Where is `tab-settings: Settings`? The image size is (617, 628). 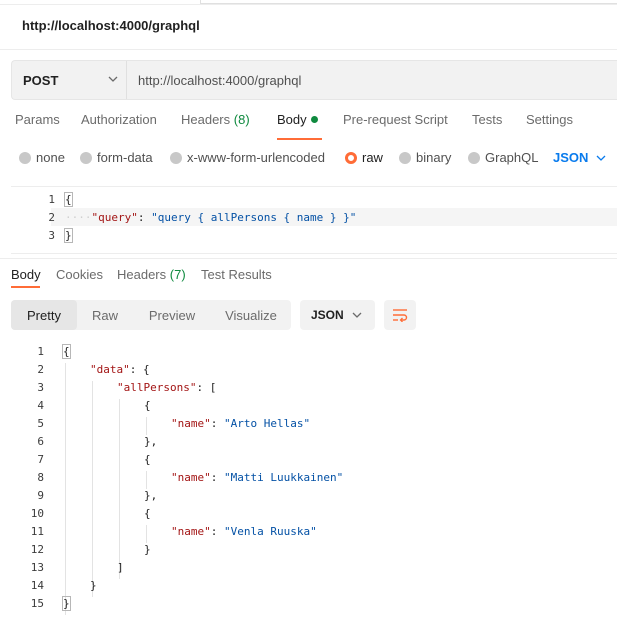
tab-settings: Settings is located at coordinates (549, 119).